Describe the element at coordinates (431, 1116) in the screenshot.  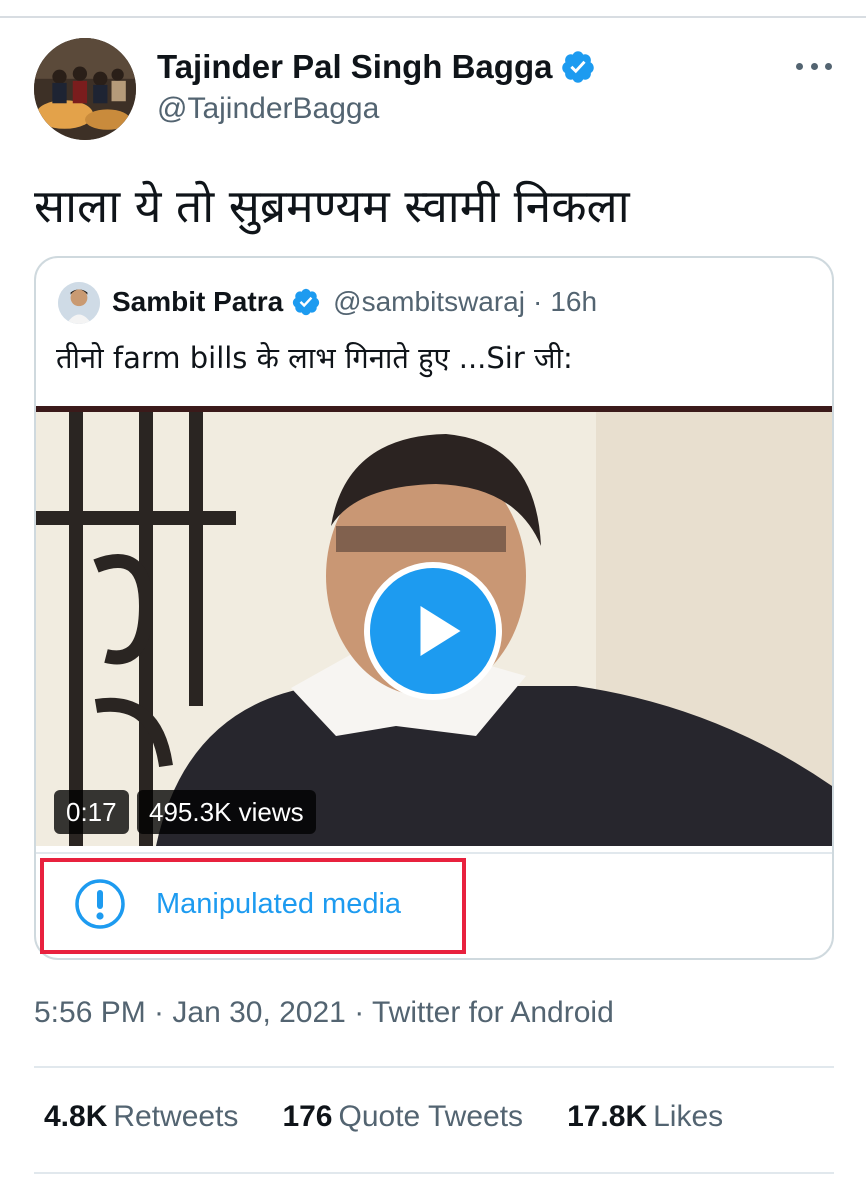
I see `quote-tweets-label: Quote Tweets` at that location.